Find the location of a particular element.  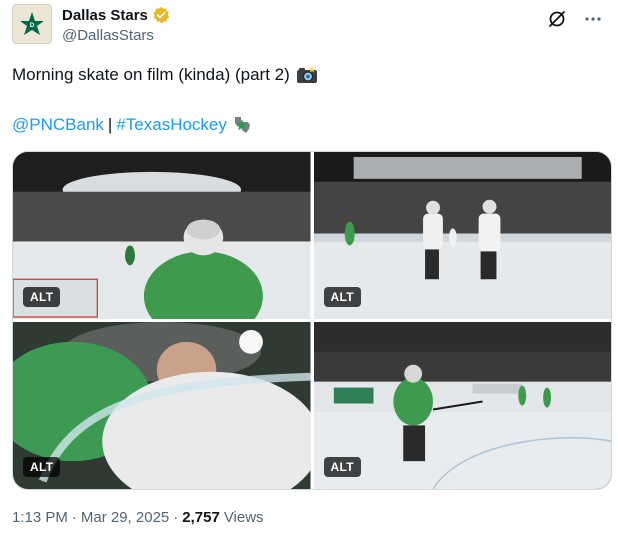

tweet-meta: 1:13 PM · Mar 29, 2025 · 2,757 Views is located at coordinates (138, 517).